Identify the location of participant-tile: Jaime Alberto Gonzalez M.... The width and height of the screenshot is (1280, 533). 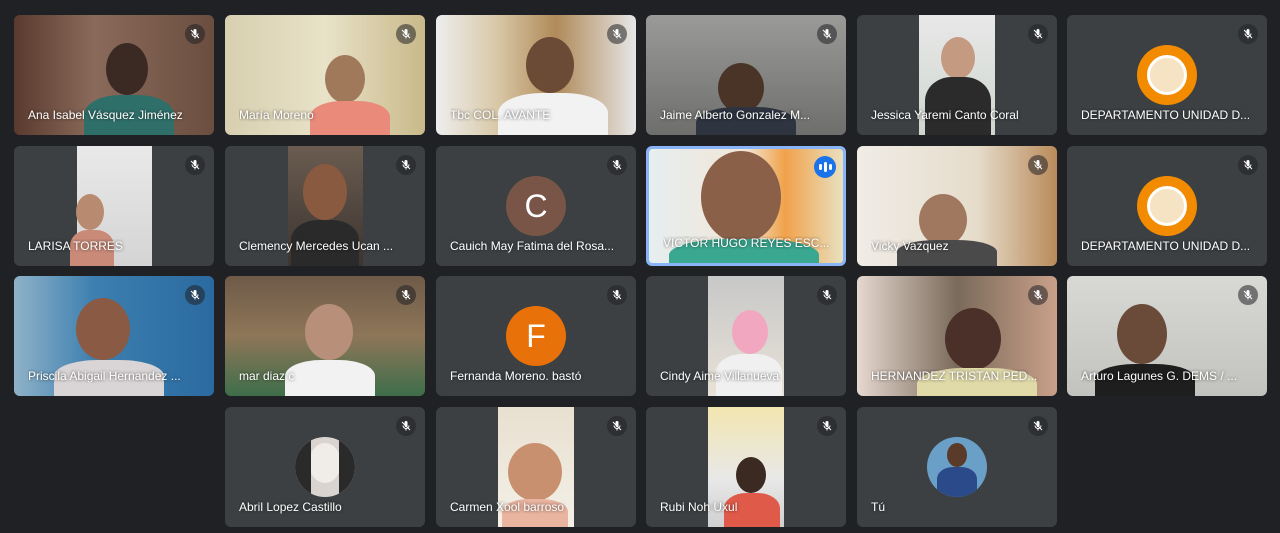
(746, 75).